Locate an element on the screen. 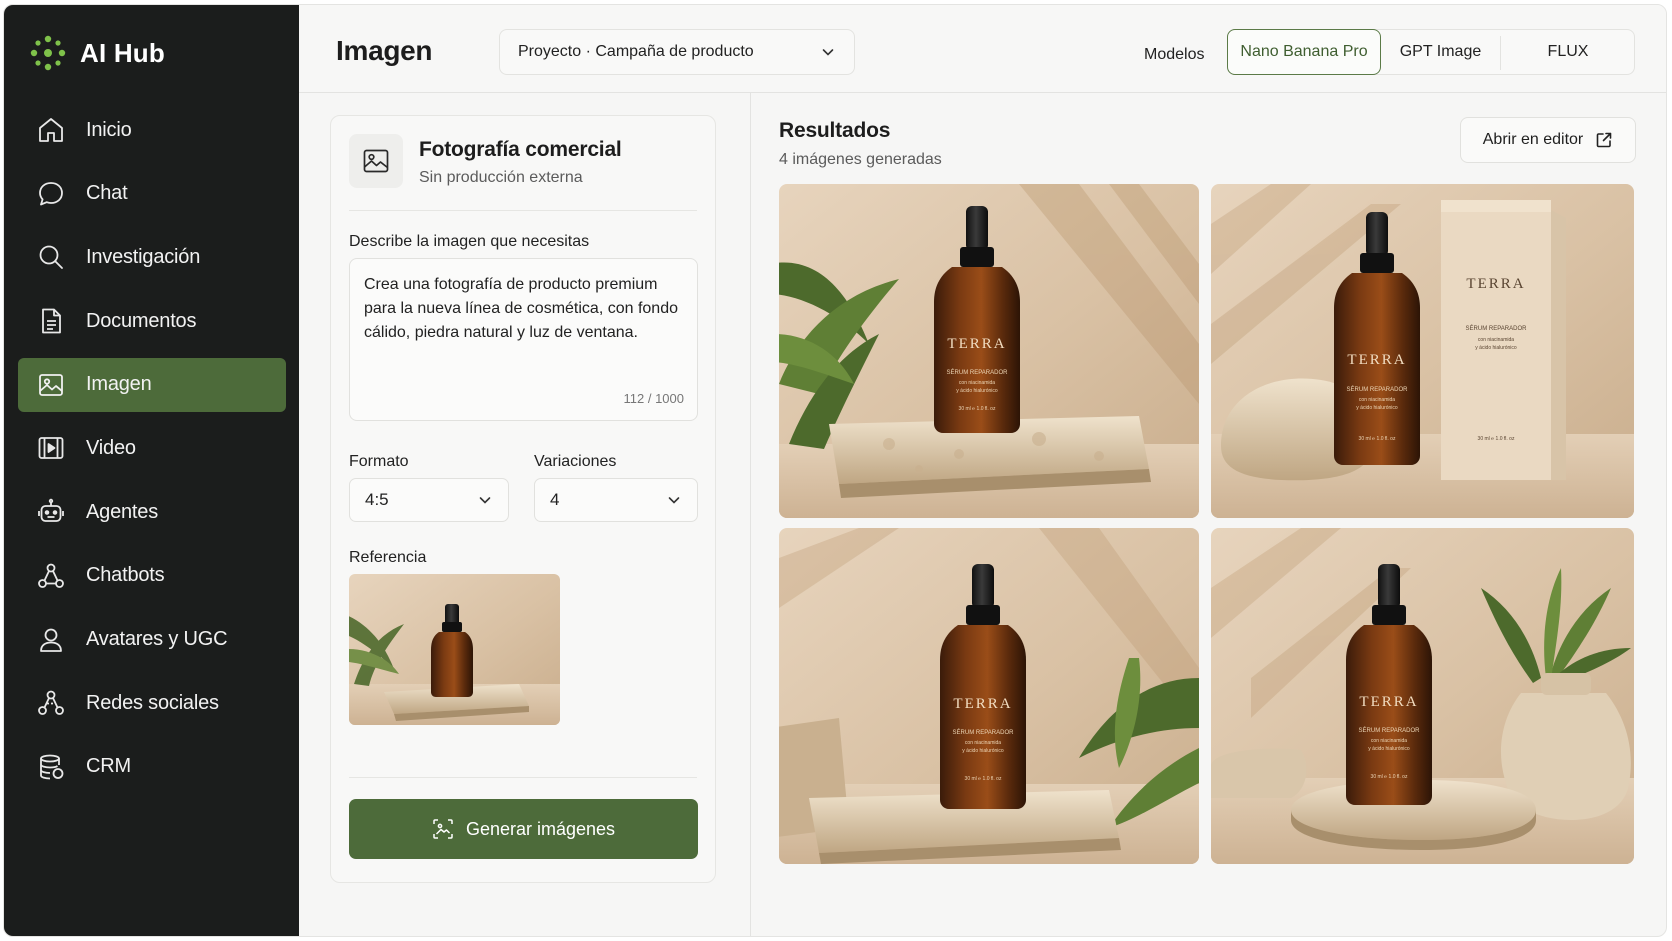 The width and height of the screenshot is (1672, 941). prompt-label: Describe la imagen que necesitas is located at coordinates (469, 241).